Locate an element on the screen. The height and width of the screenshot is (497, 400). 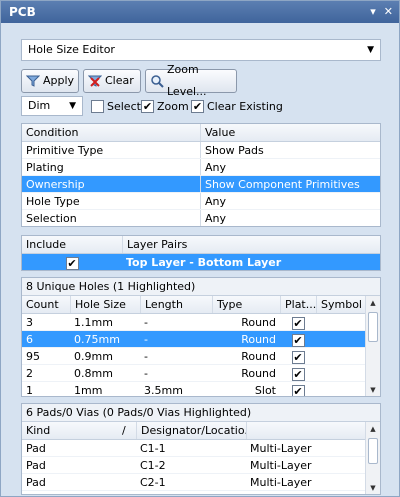
include-column-header: Include is located at coordinates (72, 244).